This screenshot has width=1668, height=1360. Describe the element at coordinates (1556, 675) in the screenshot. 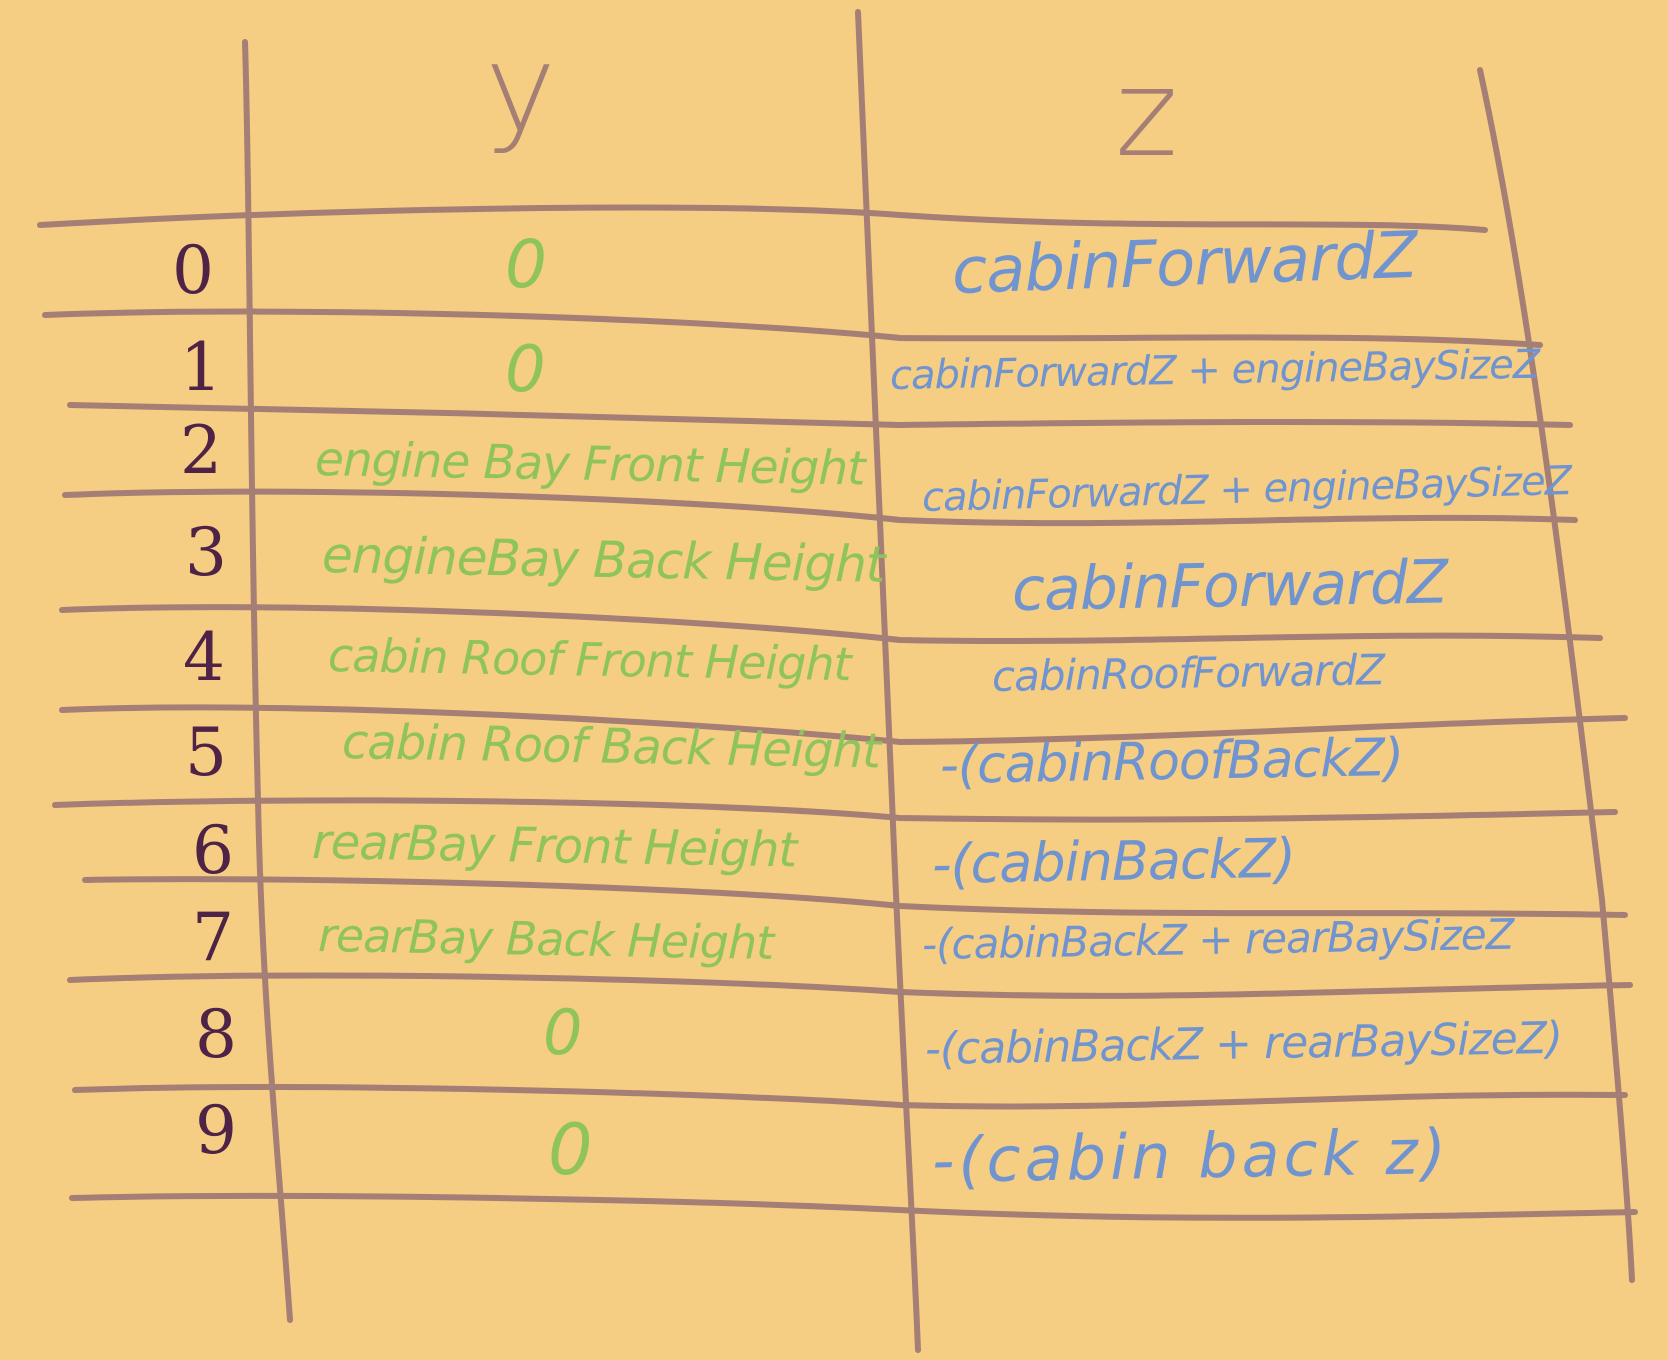

I see `divider-right-edge` at that location.